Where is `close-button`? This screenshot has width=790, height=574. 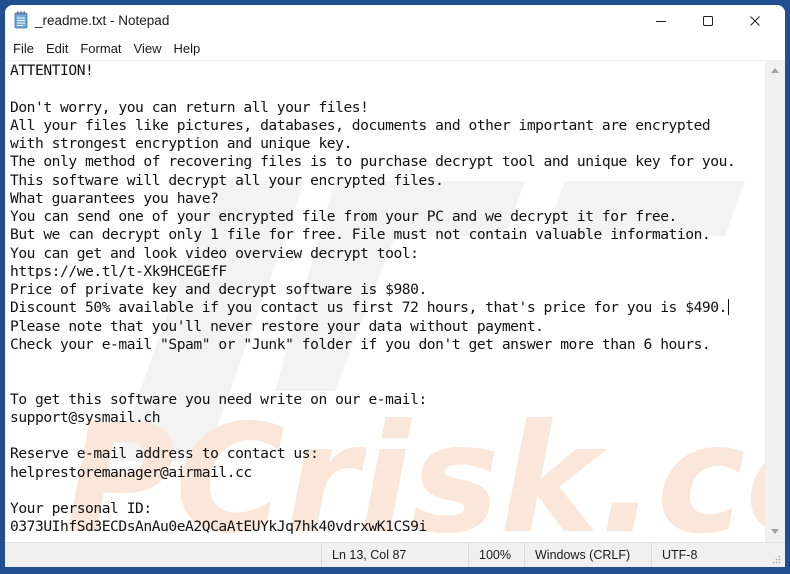
close-button is located at coordinates (755, 21).